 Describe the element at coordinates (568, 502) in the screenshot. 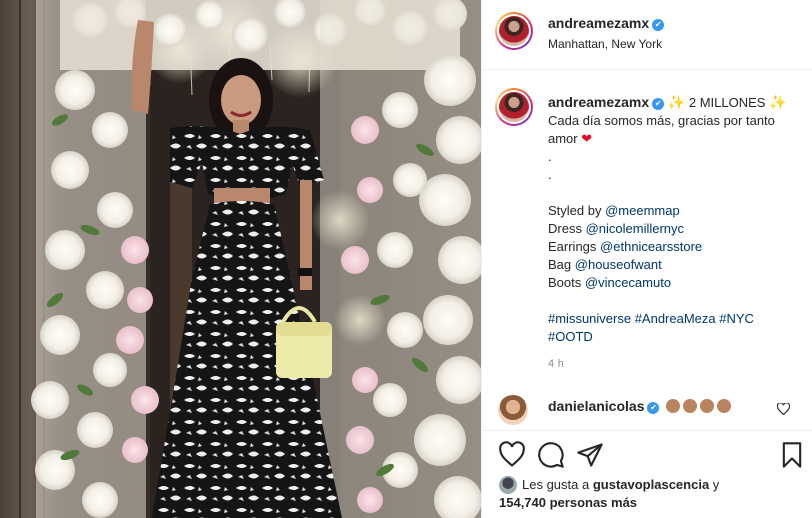

I see `likes-count-link: 154,740 personas más` at that location.